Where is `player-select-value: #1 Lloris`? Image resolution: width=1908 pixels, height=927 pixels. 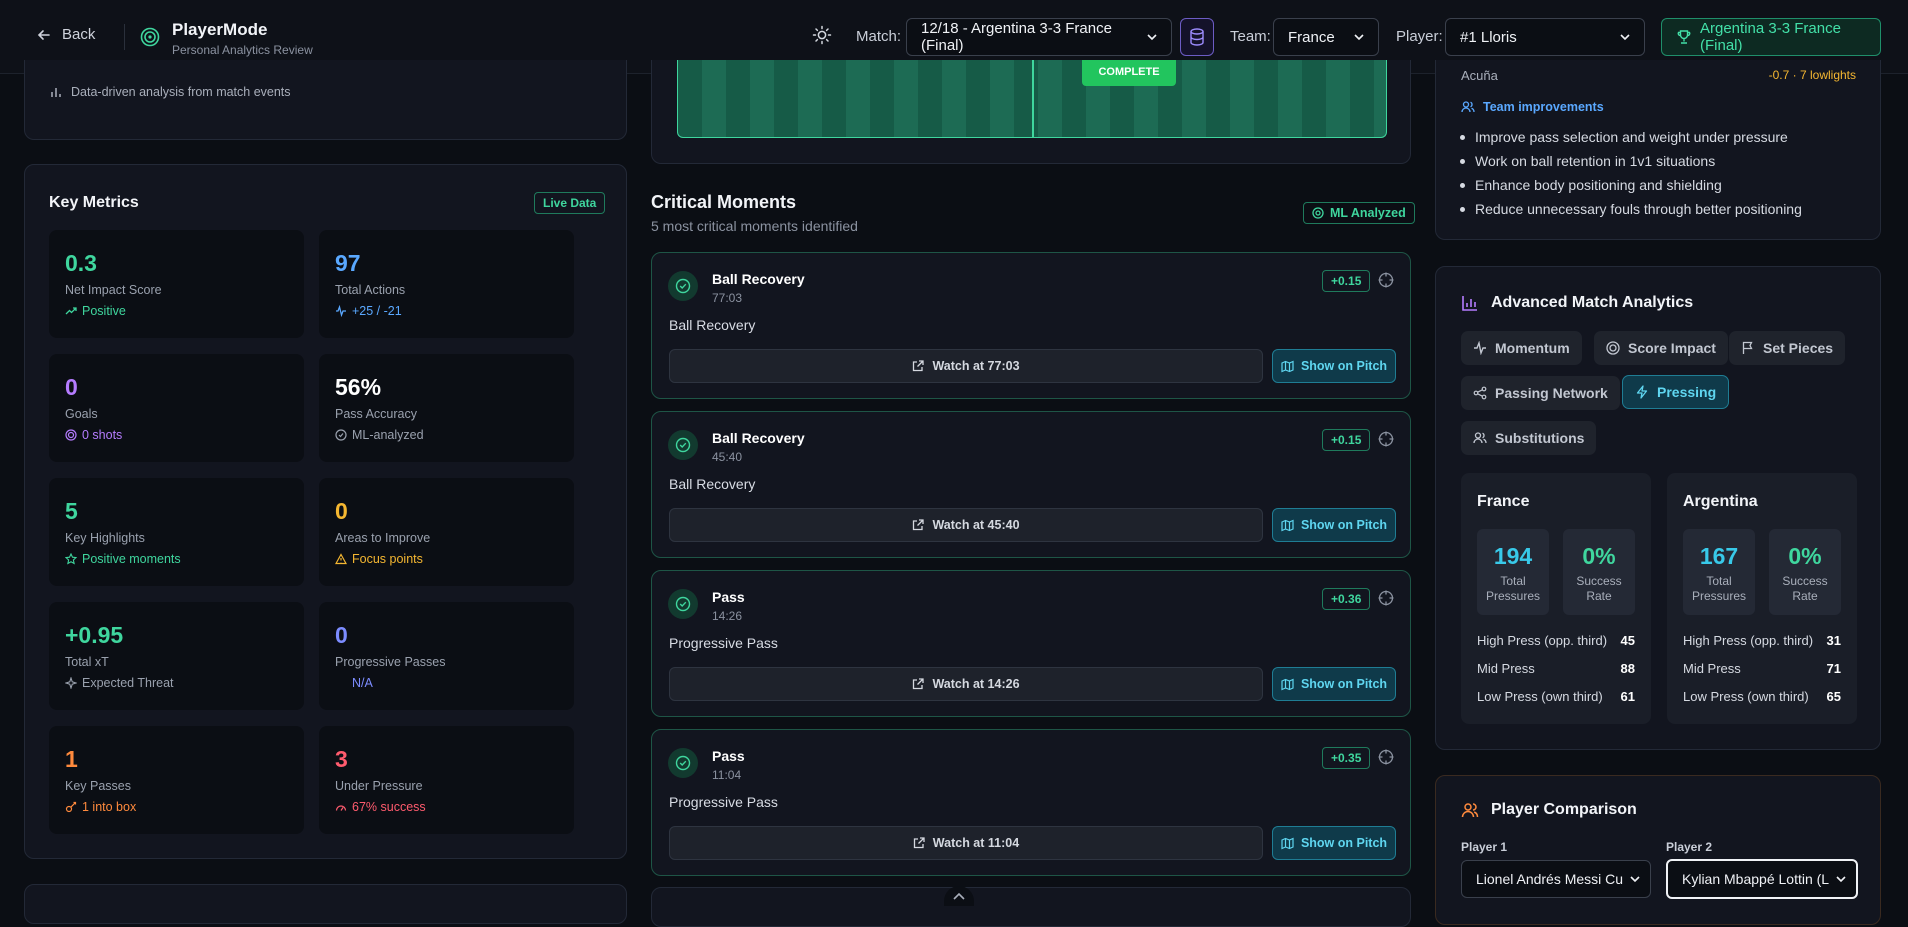
player-select-value: #1 Lloris is located at coordinates (1488, 37).